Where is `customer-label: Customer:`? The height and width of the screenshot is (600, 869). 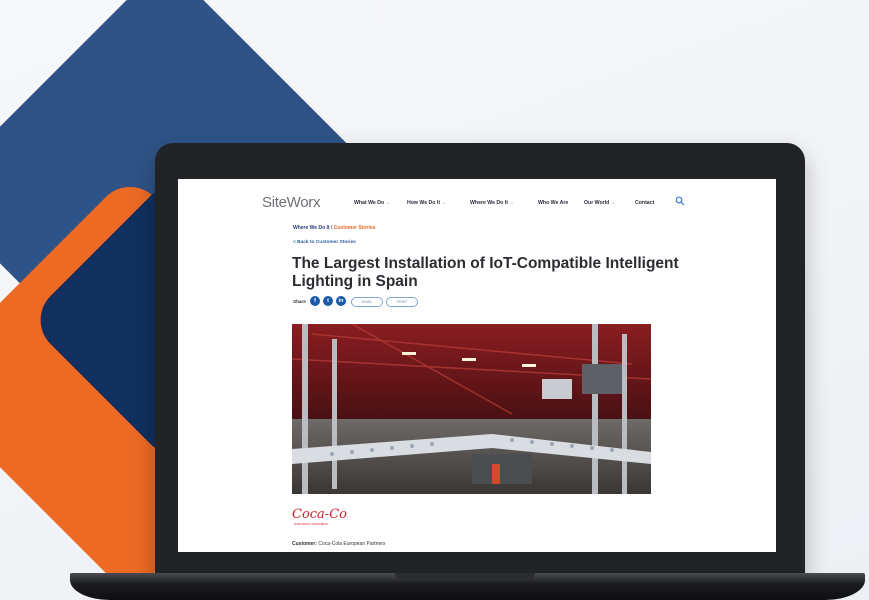
customer-label: Customer: is located at coordinates (305, 544).